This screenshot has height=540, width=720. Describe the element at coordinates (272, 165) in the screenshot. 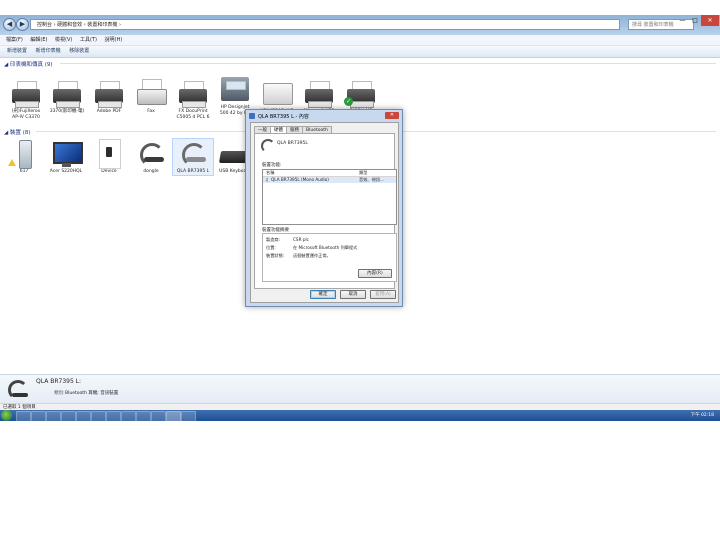

I see `functions-label: 裝置功能:` at that location.